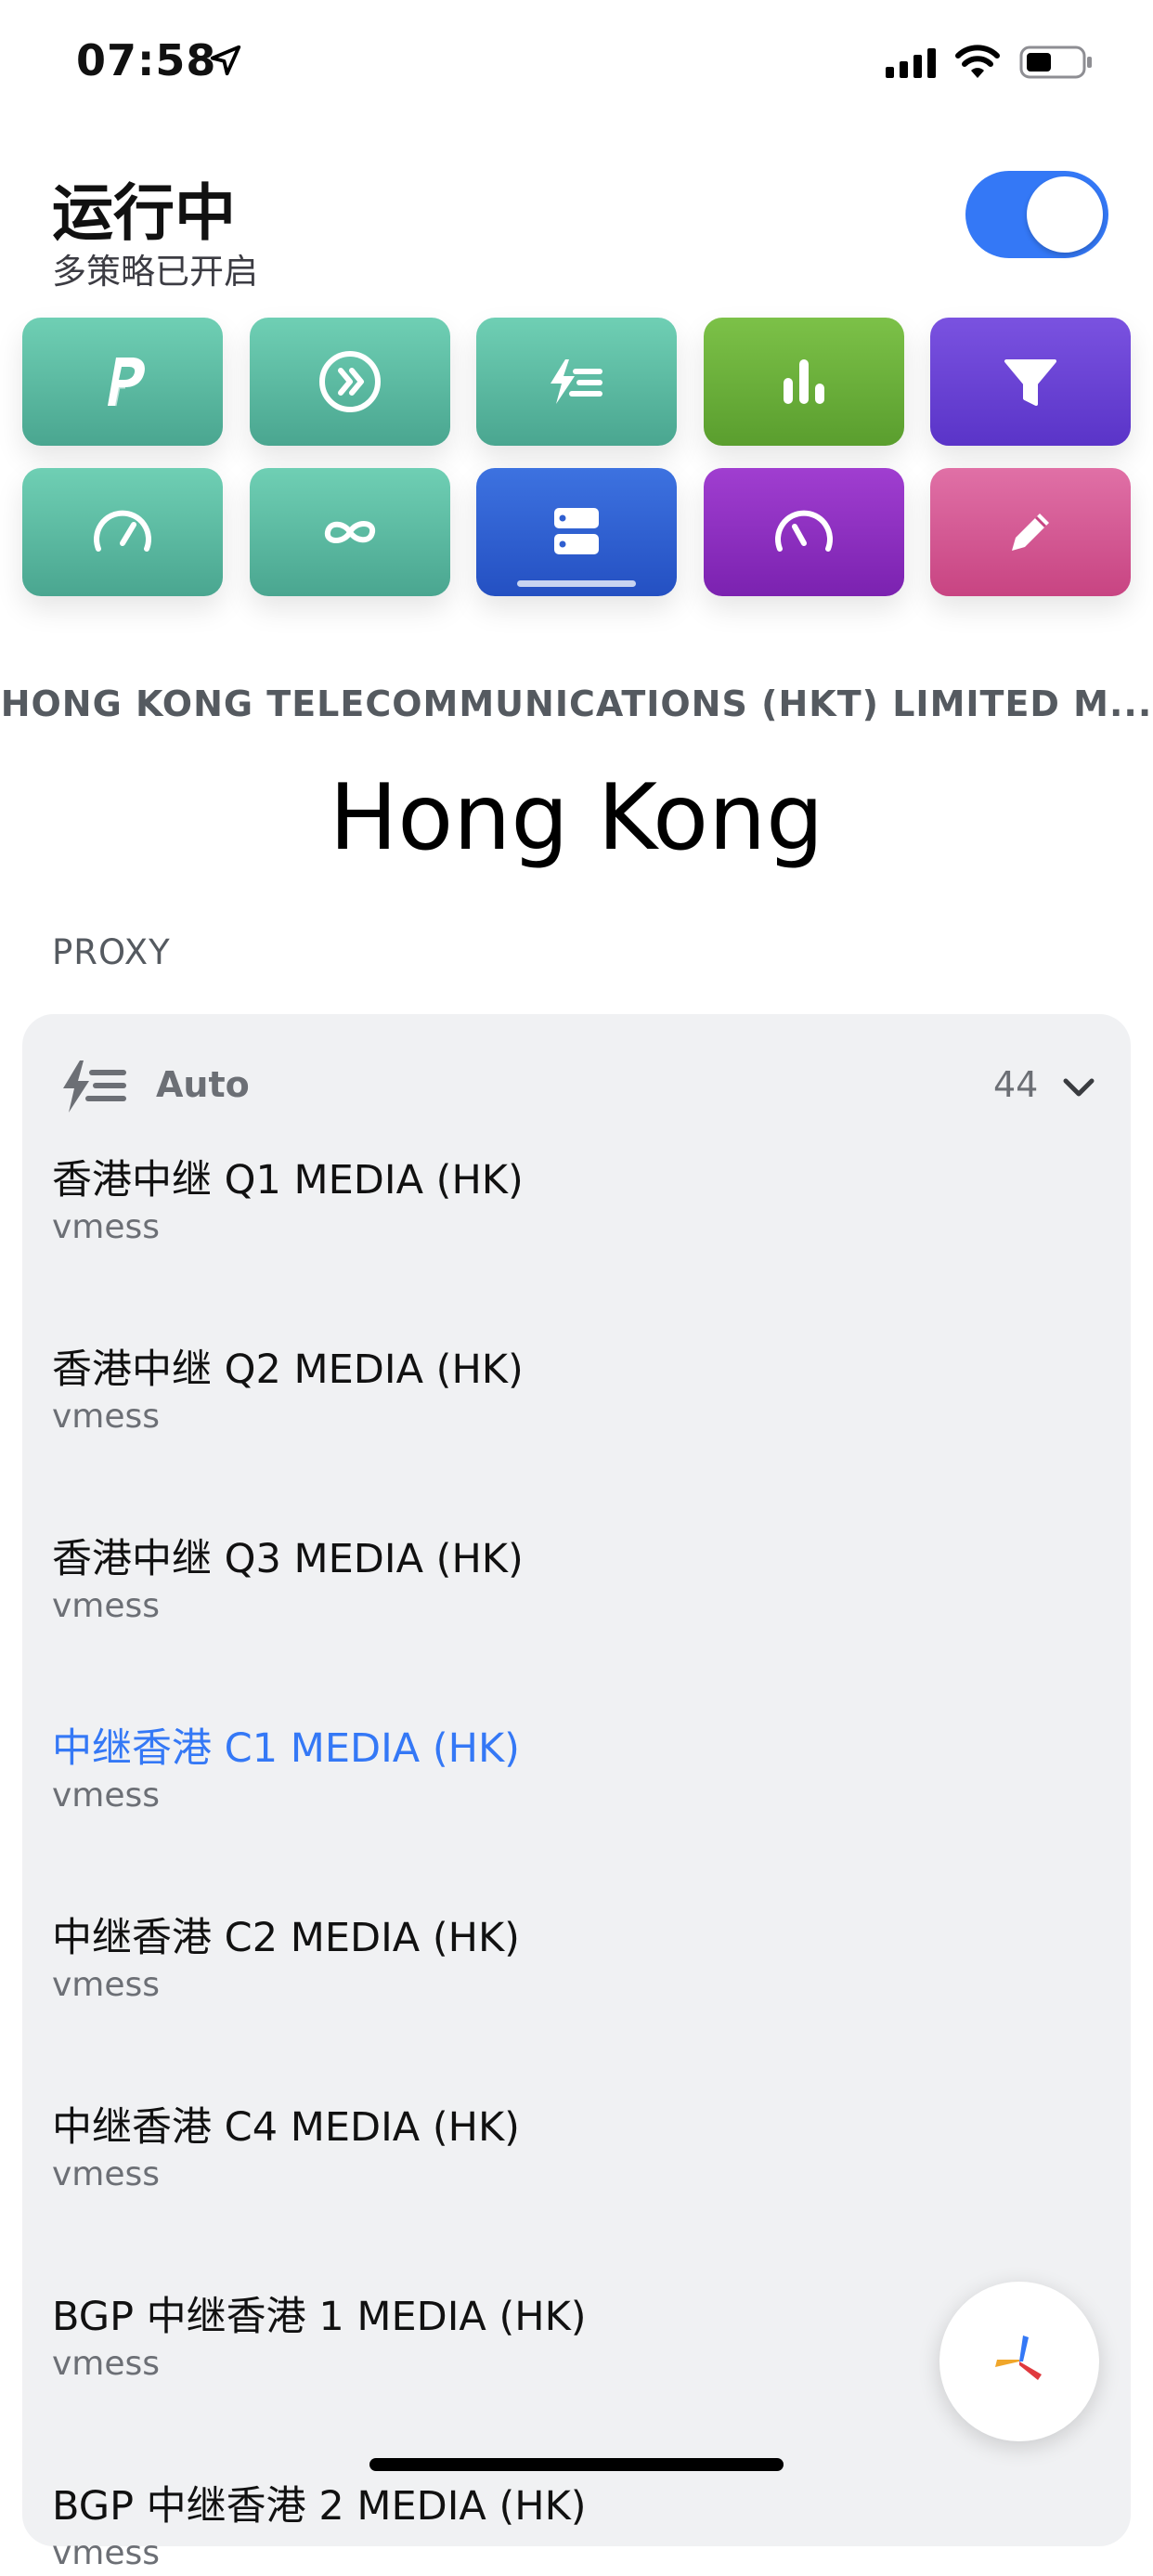  I want to click on gauge-tile, so click(804, 532).